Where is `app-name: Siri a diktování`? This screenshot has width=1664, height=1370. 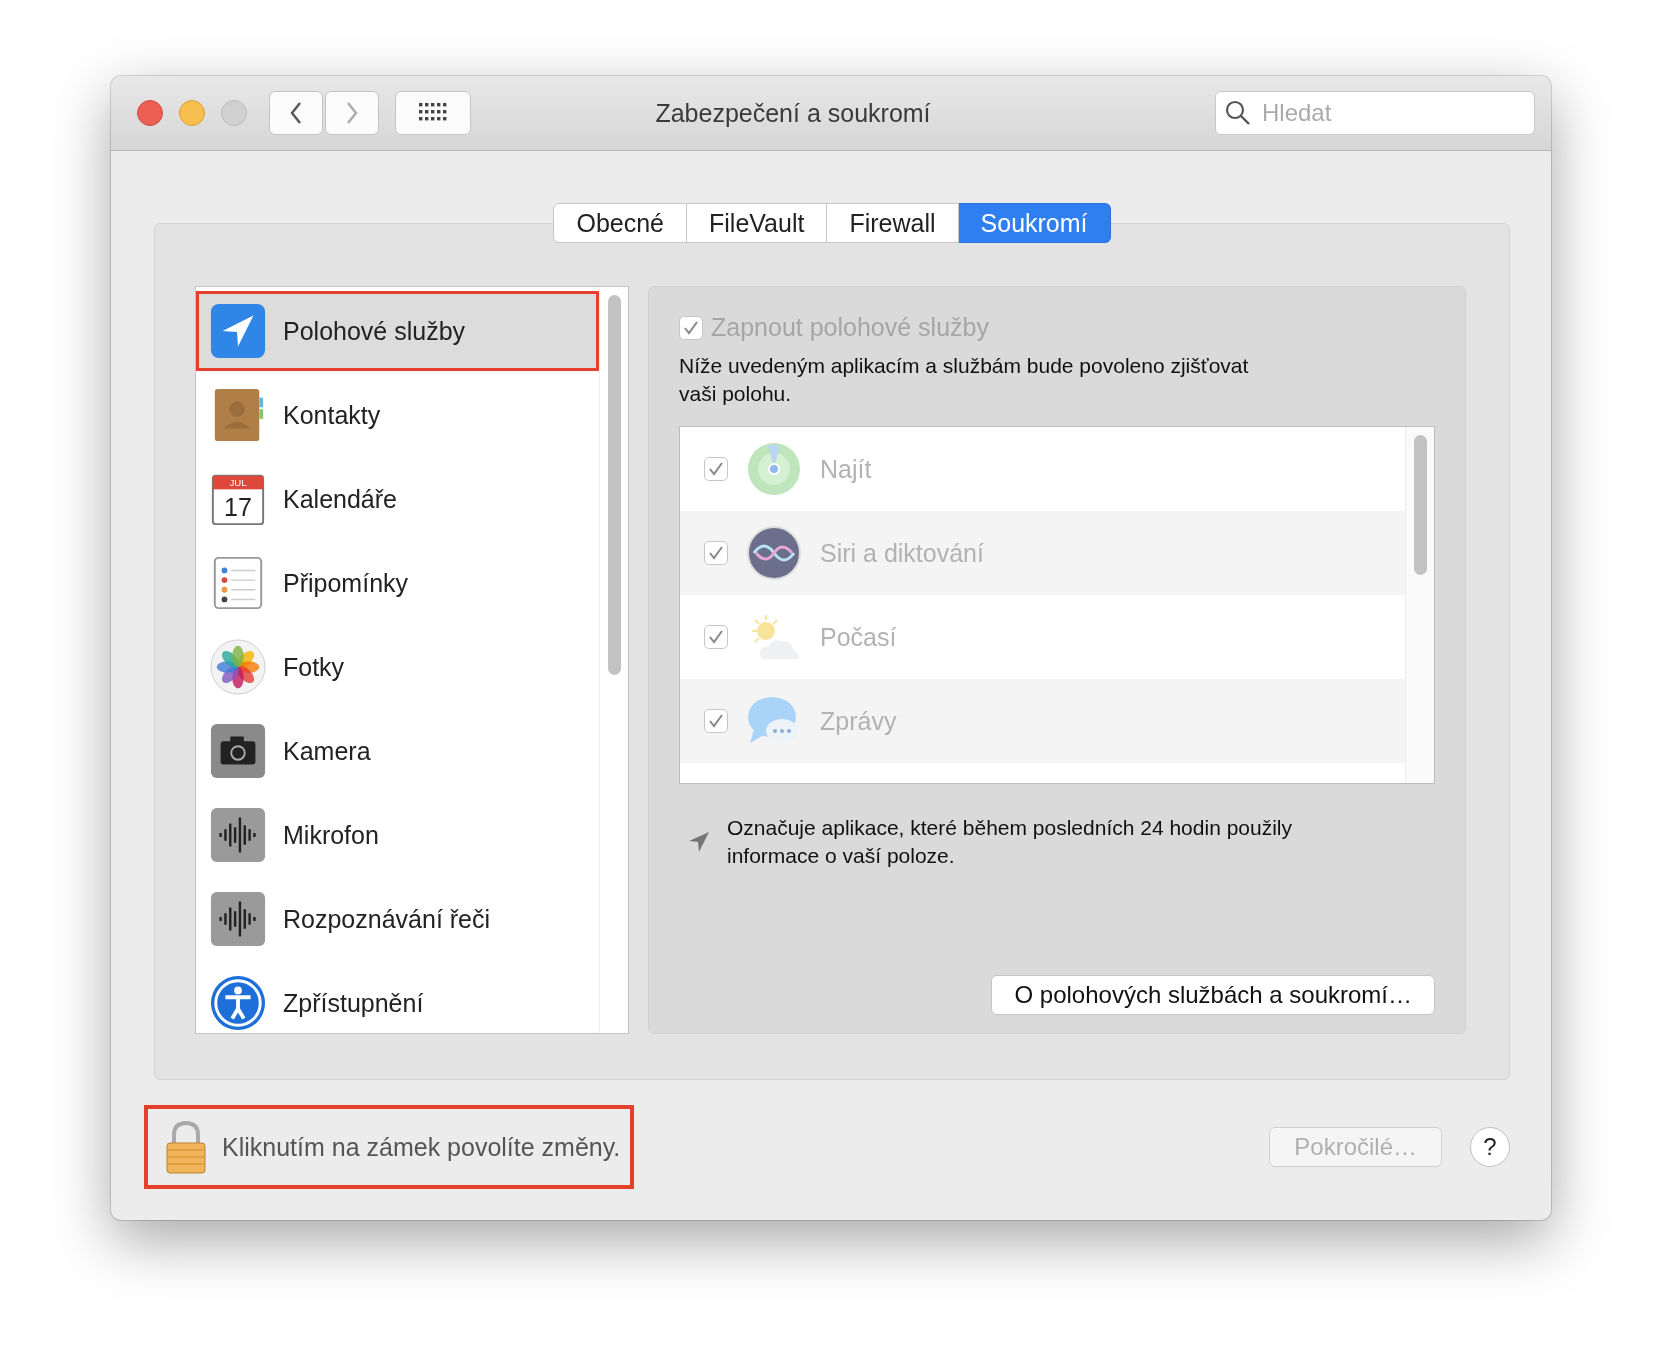
app-name: Siri a diktování is located at coordinates (902, 553).